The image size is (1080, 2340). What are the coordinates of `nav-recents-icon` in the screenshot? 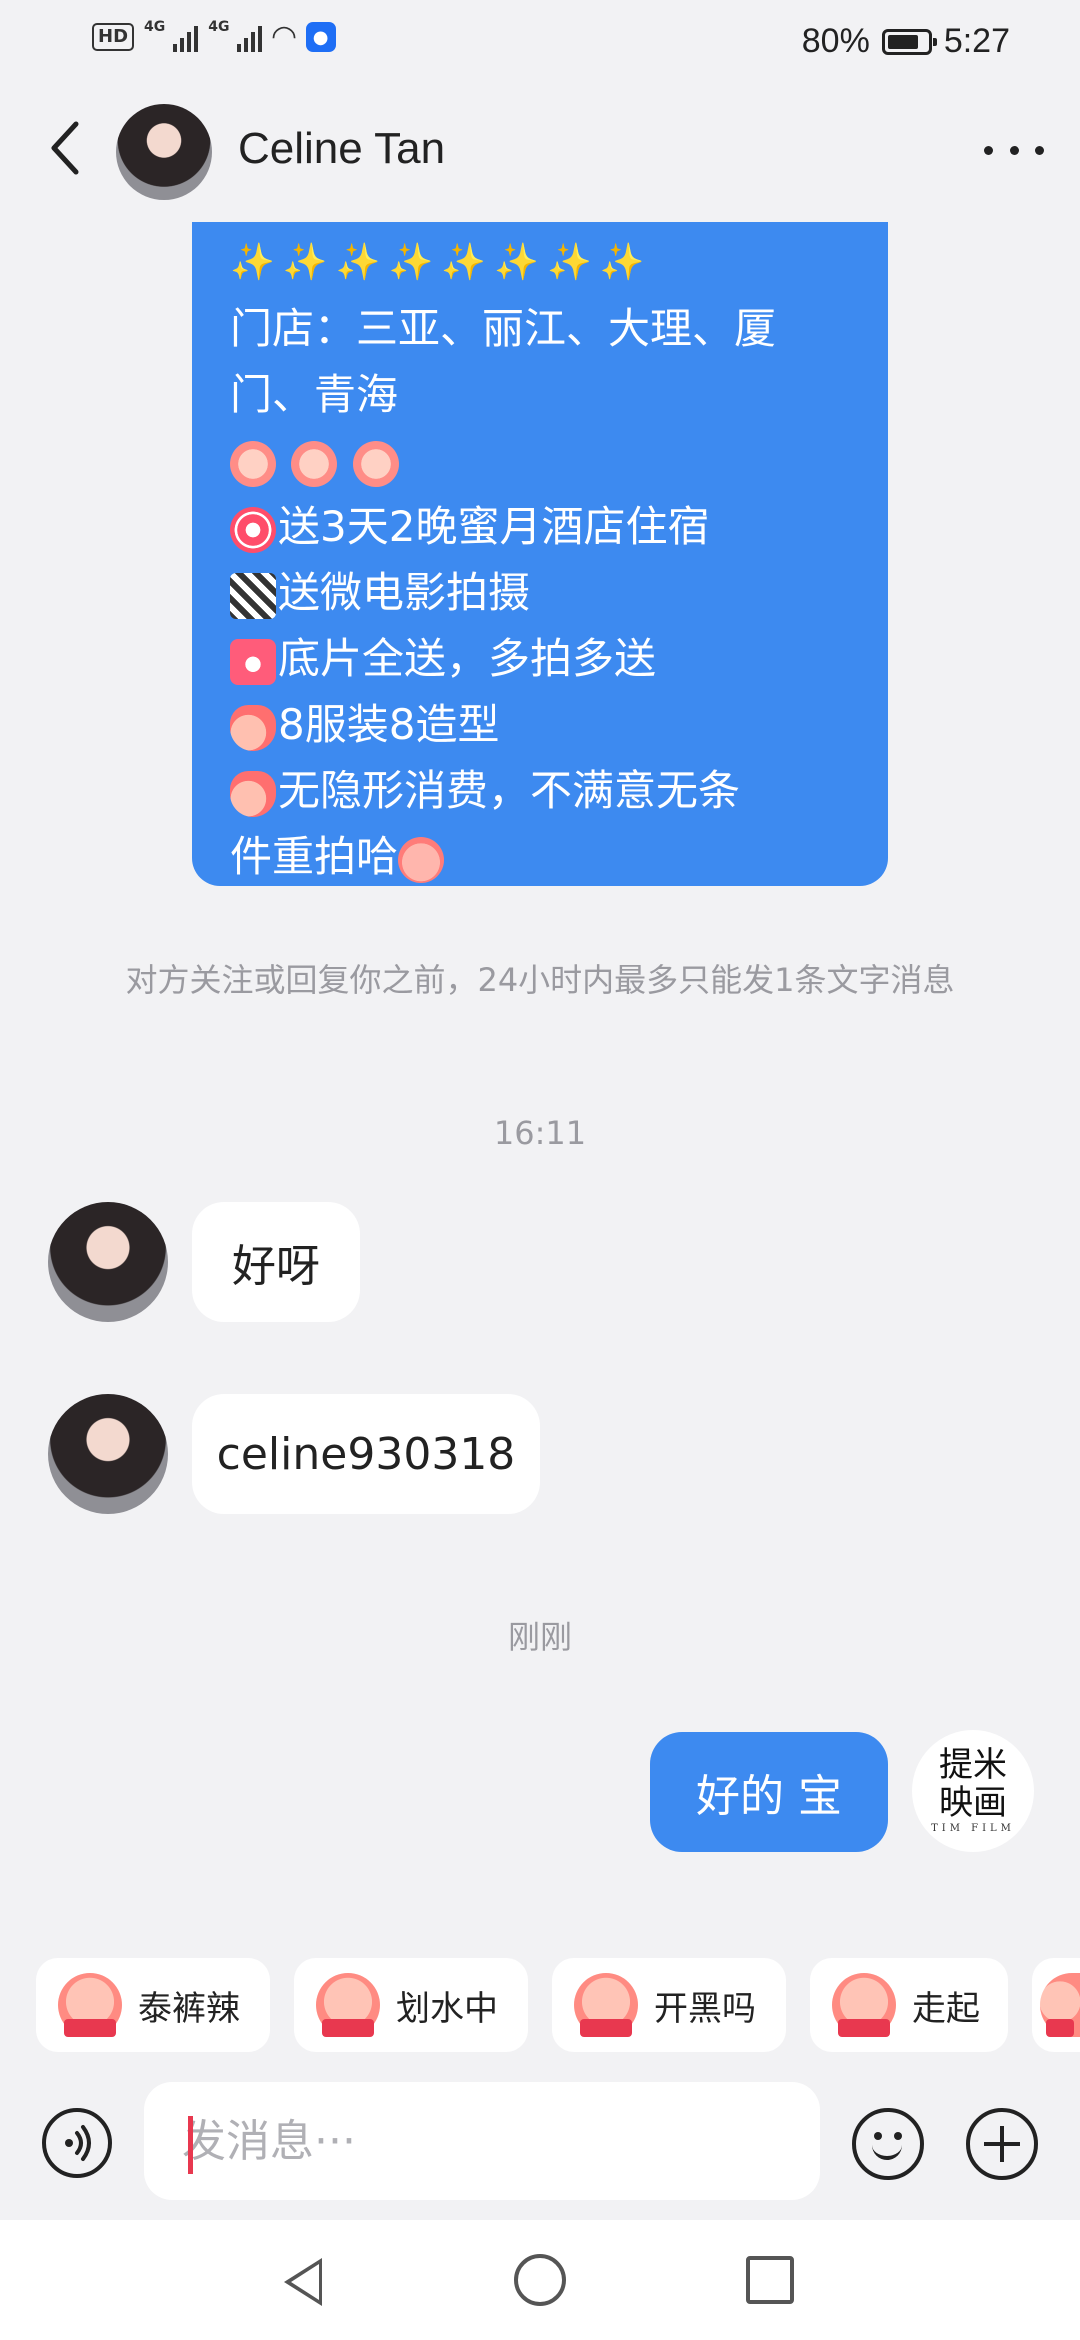 It's located at (770, 2280).